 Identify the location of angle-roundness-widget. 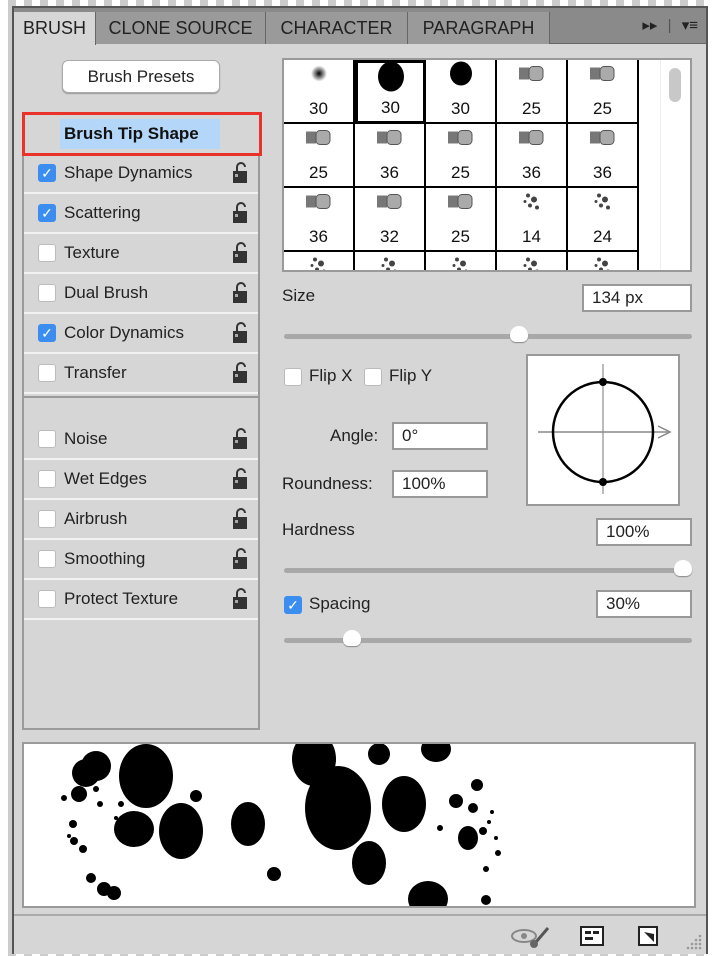
(603, 430).